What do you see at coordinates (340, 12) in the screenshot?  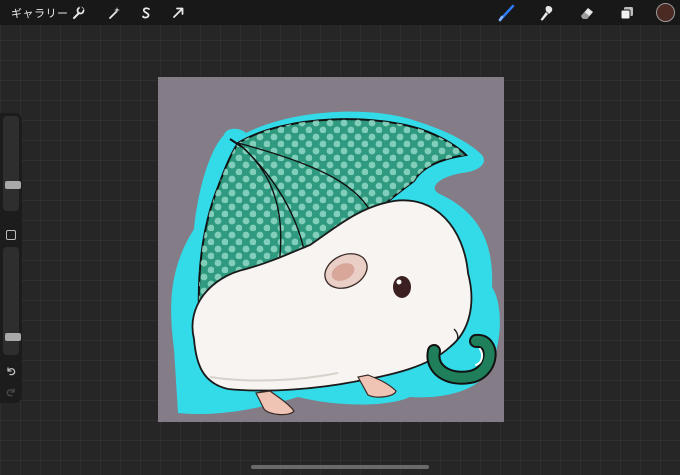 I see `top-toolbar: ギャラリー` at bounding box center [340, 12].